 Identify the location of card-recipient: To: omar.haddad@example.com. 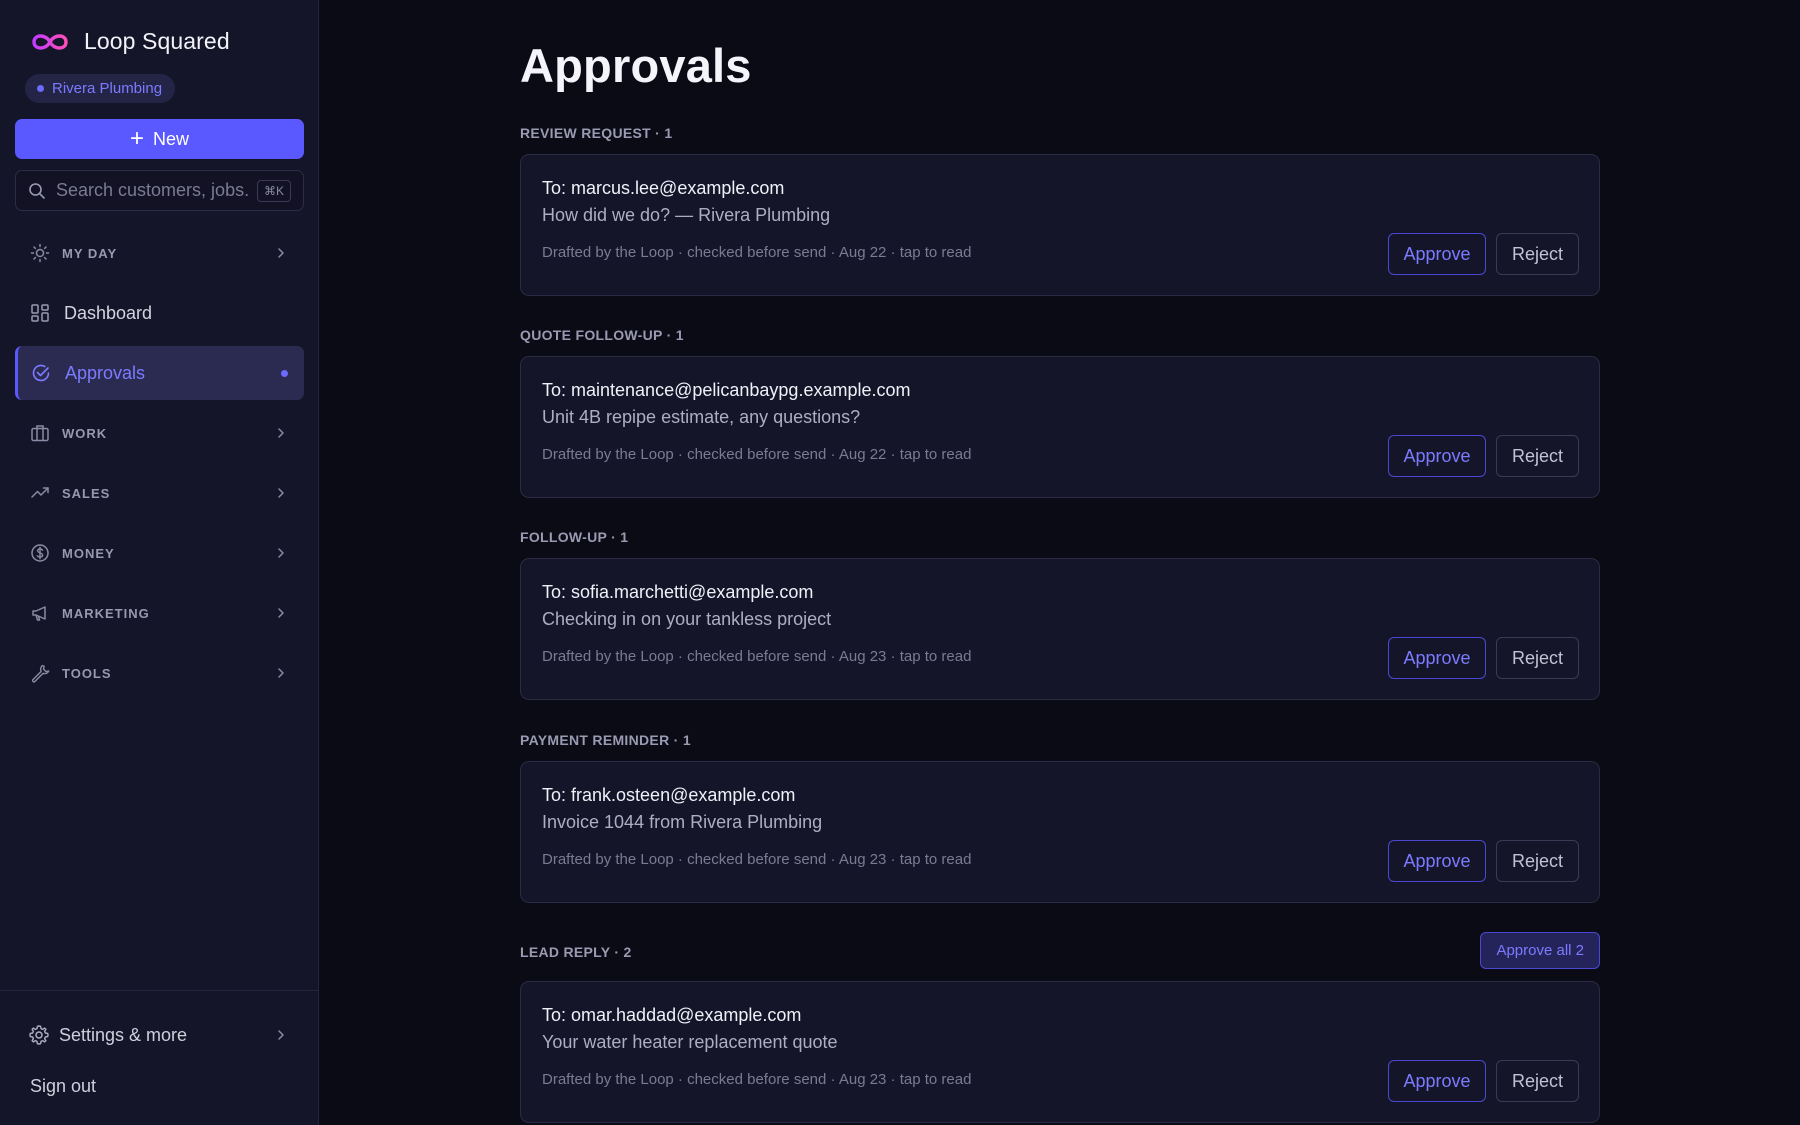
(672, 1015).